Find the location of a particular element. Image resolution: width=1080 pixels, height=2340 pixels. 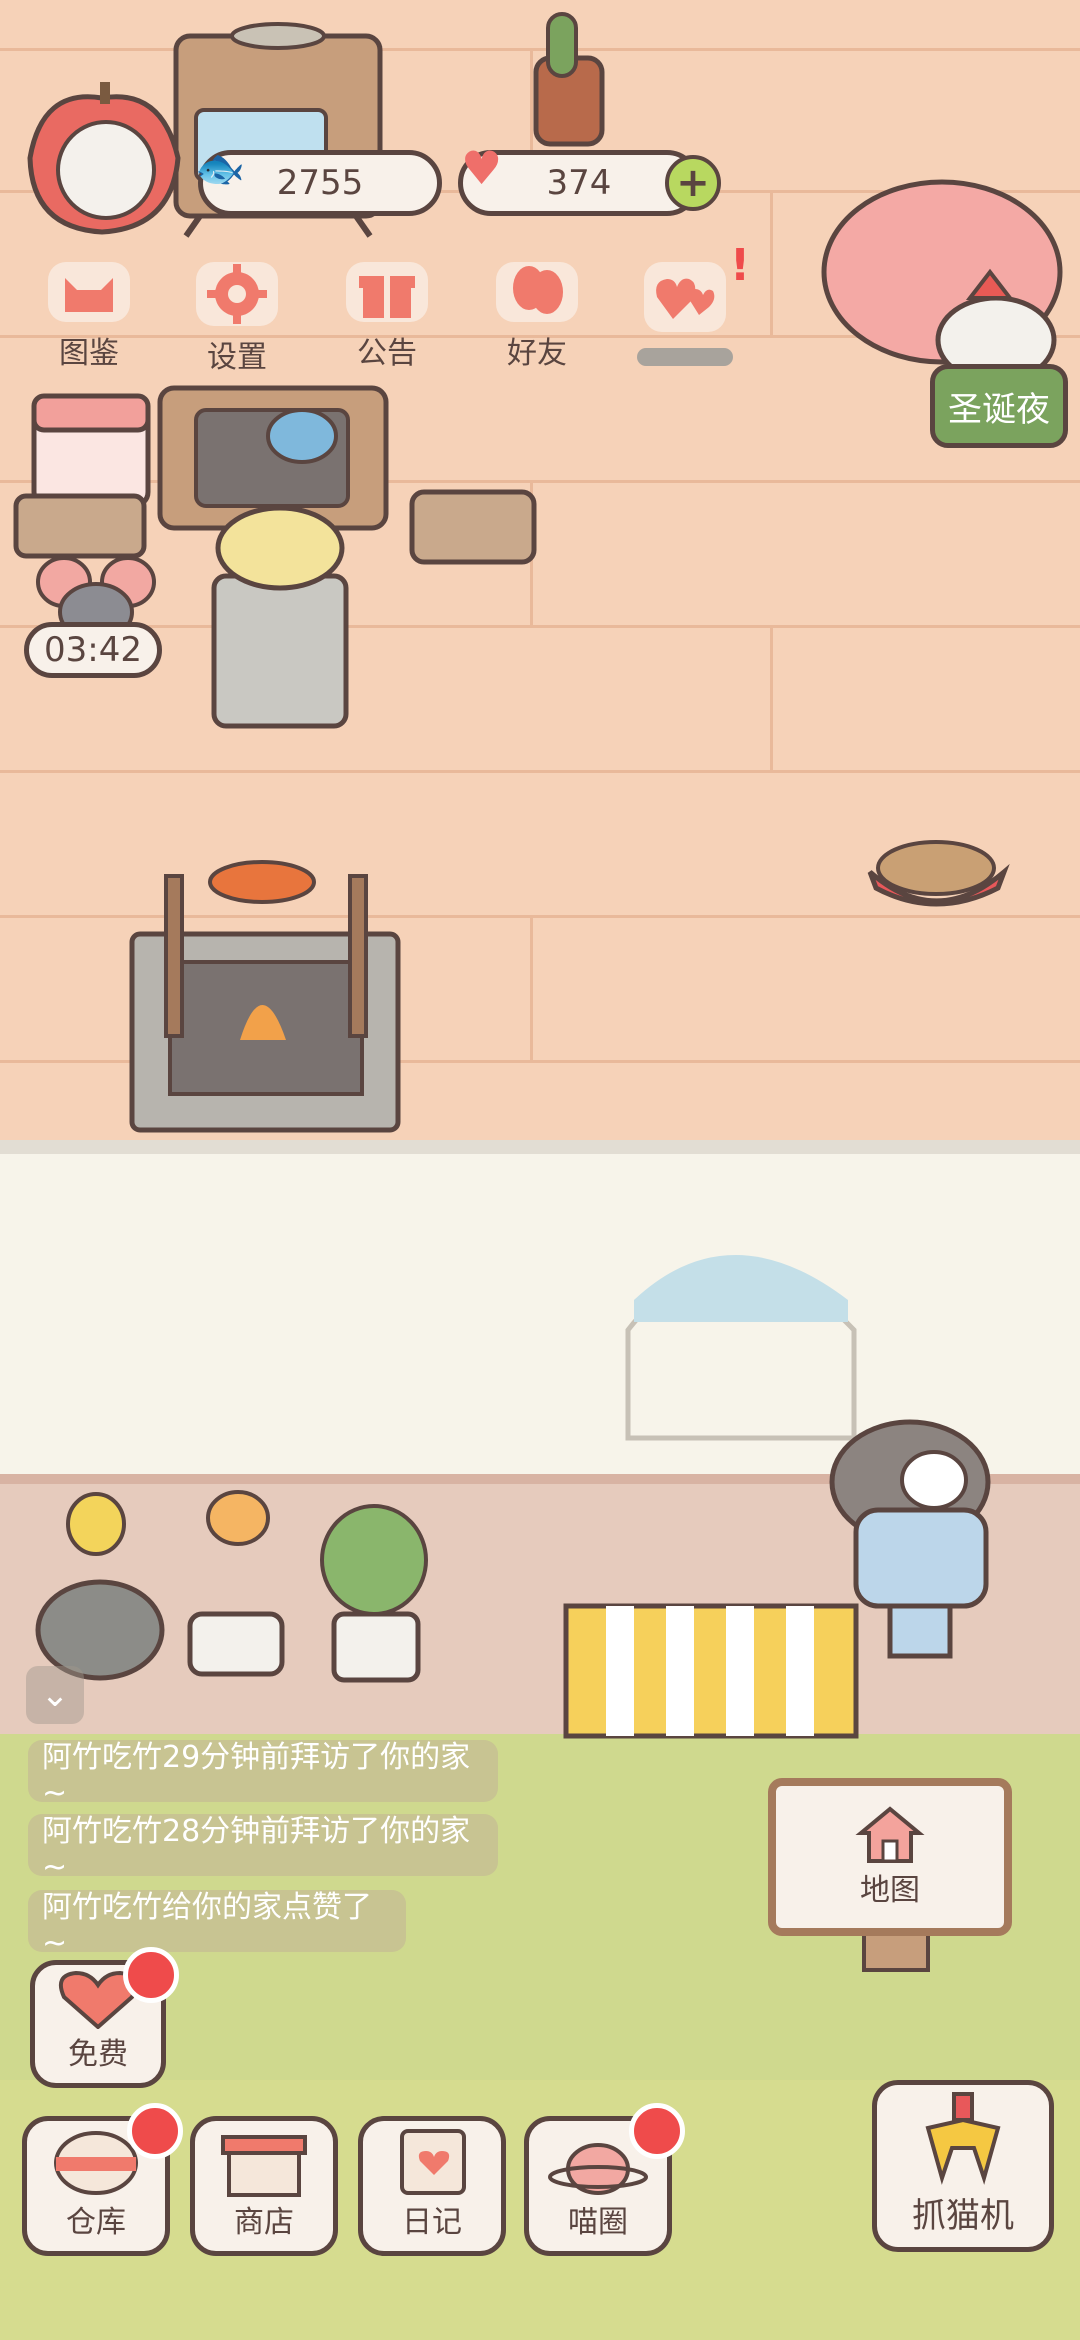

signpost-pole is located at coordinates (896, 1950).